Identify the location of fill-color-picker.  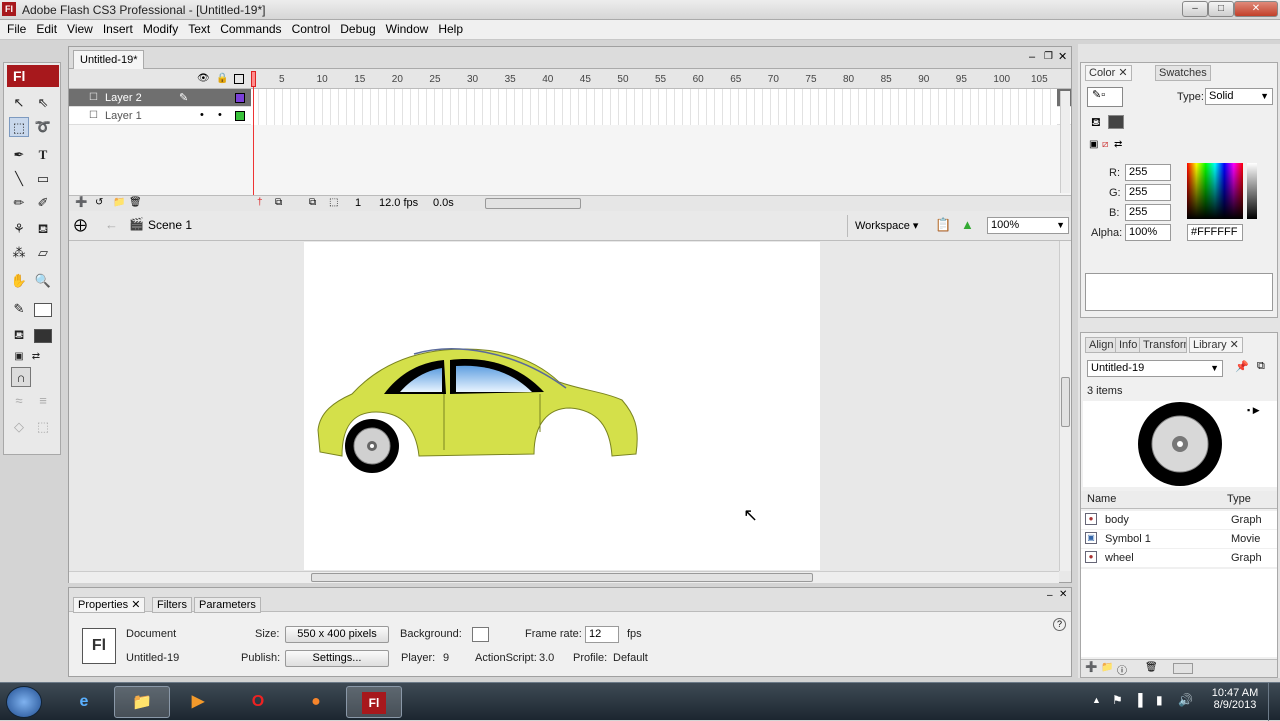
(1116, 122).